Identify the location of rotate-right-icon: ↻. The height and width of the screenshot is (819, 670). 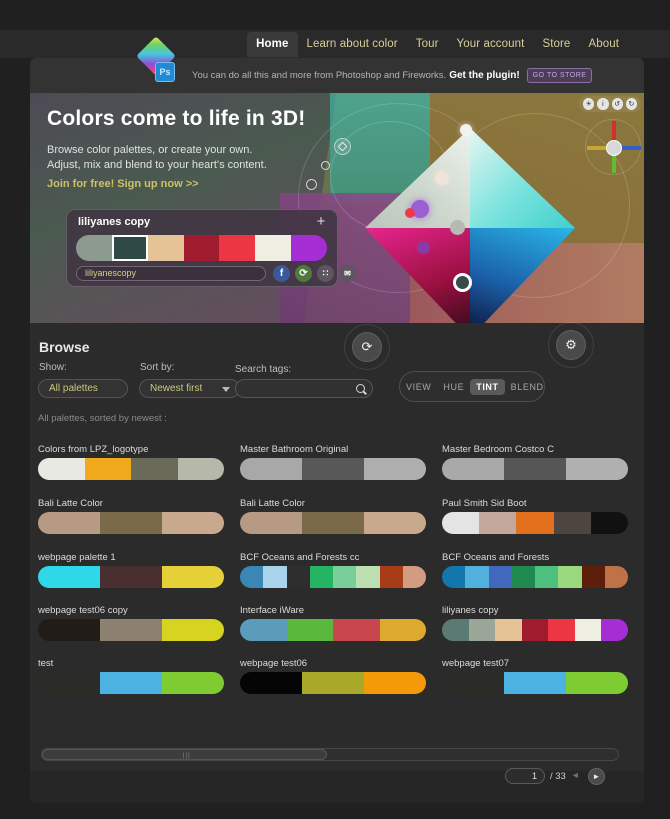
(631, 104).